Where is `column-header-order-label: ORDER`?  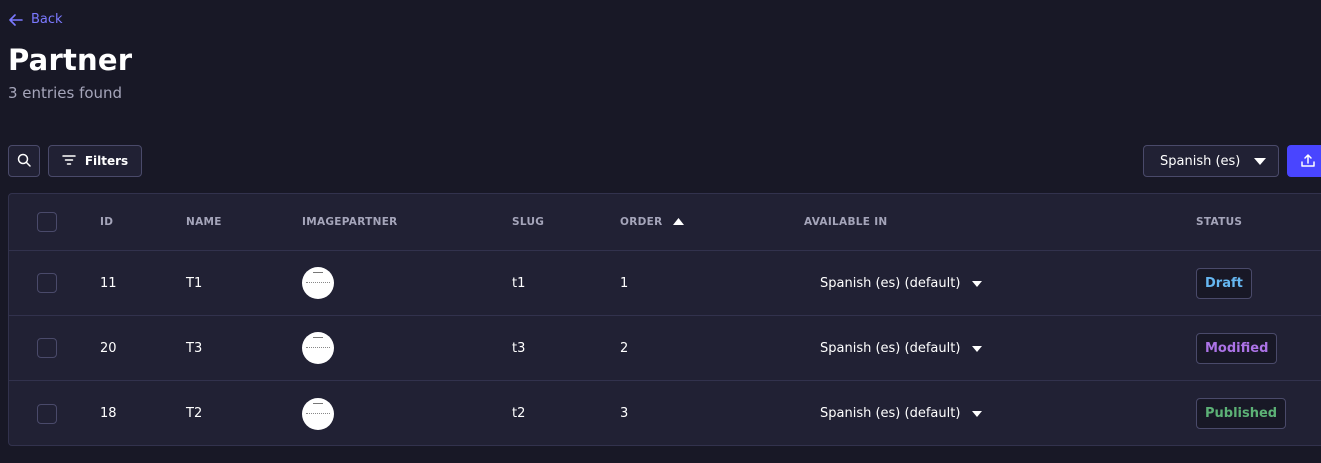
column-header-order-label: ORDER is located at coordinates (641, 222).